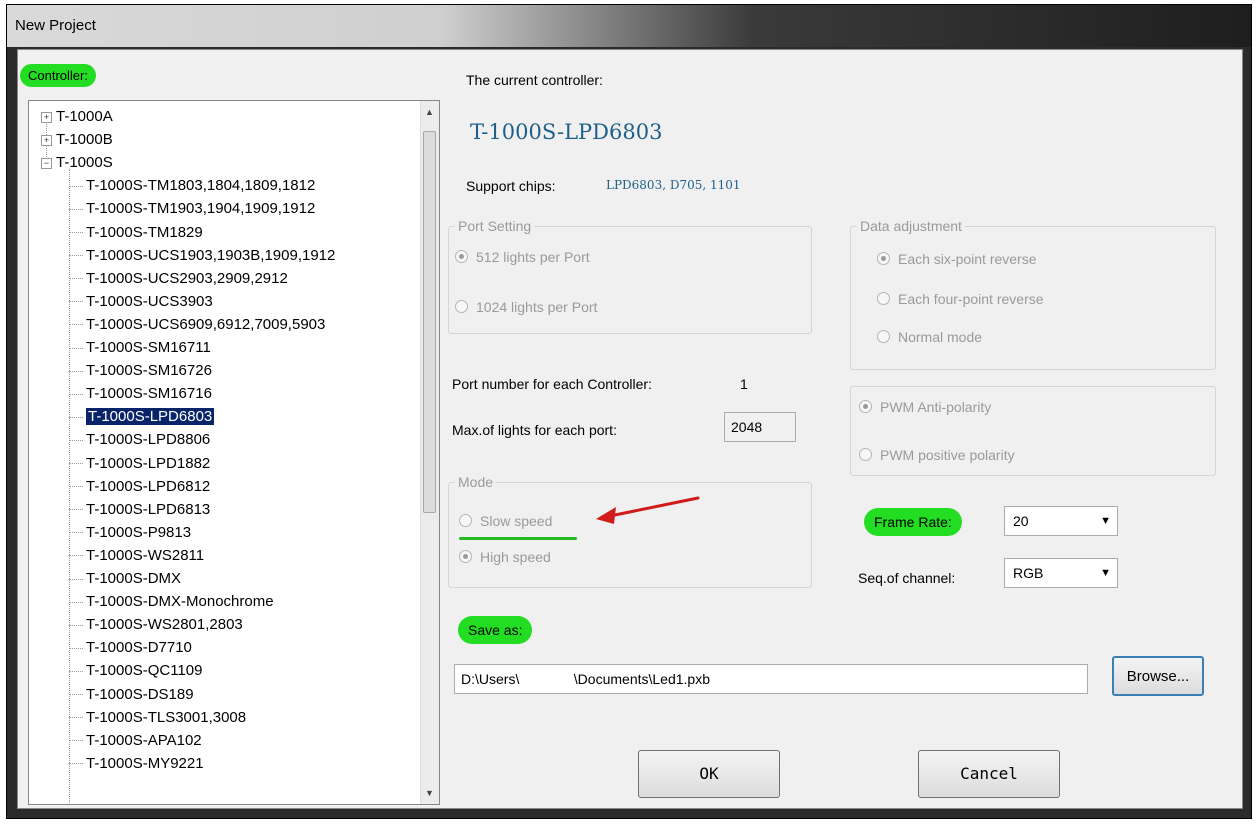 This screenshot has width=1258, height=825. Describe the element at coordinates (476, 482) in the screenshot. I see `mode-title: Mode` at that location.